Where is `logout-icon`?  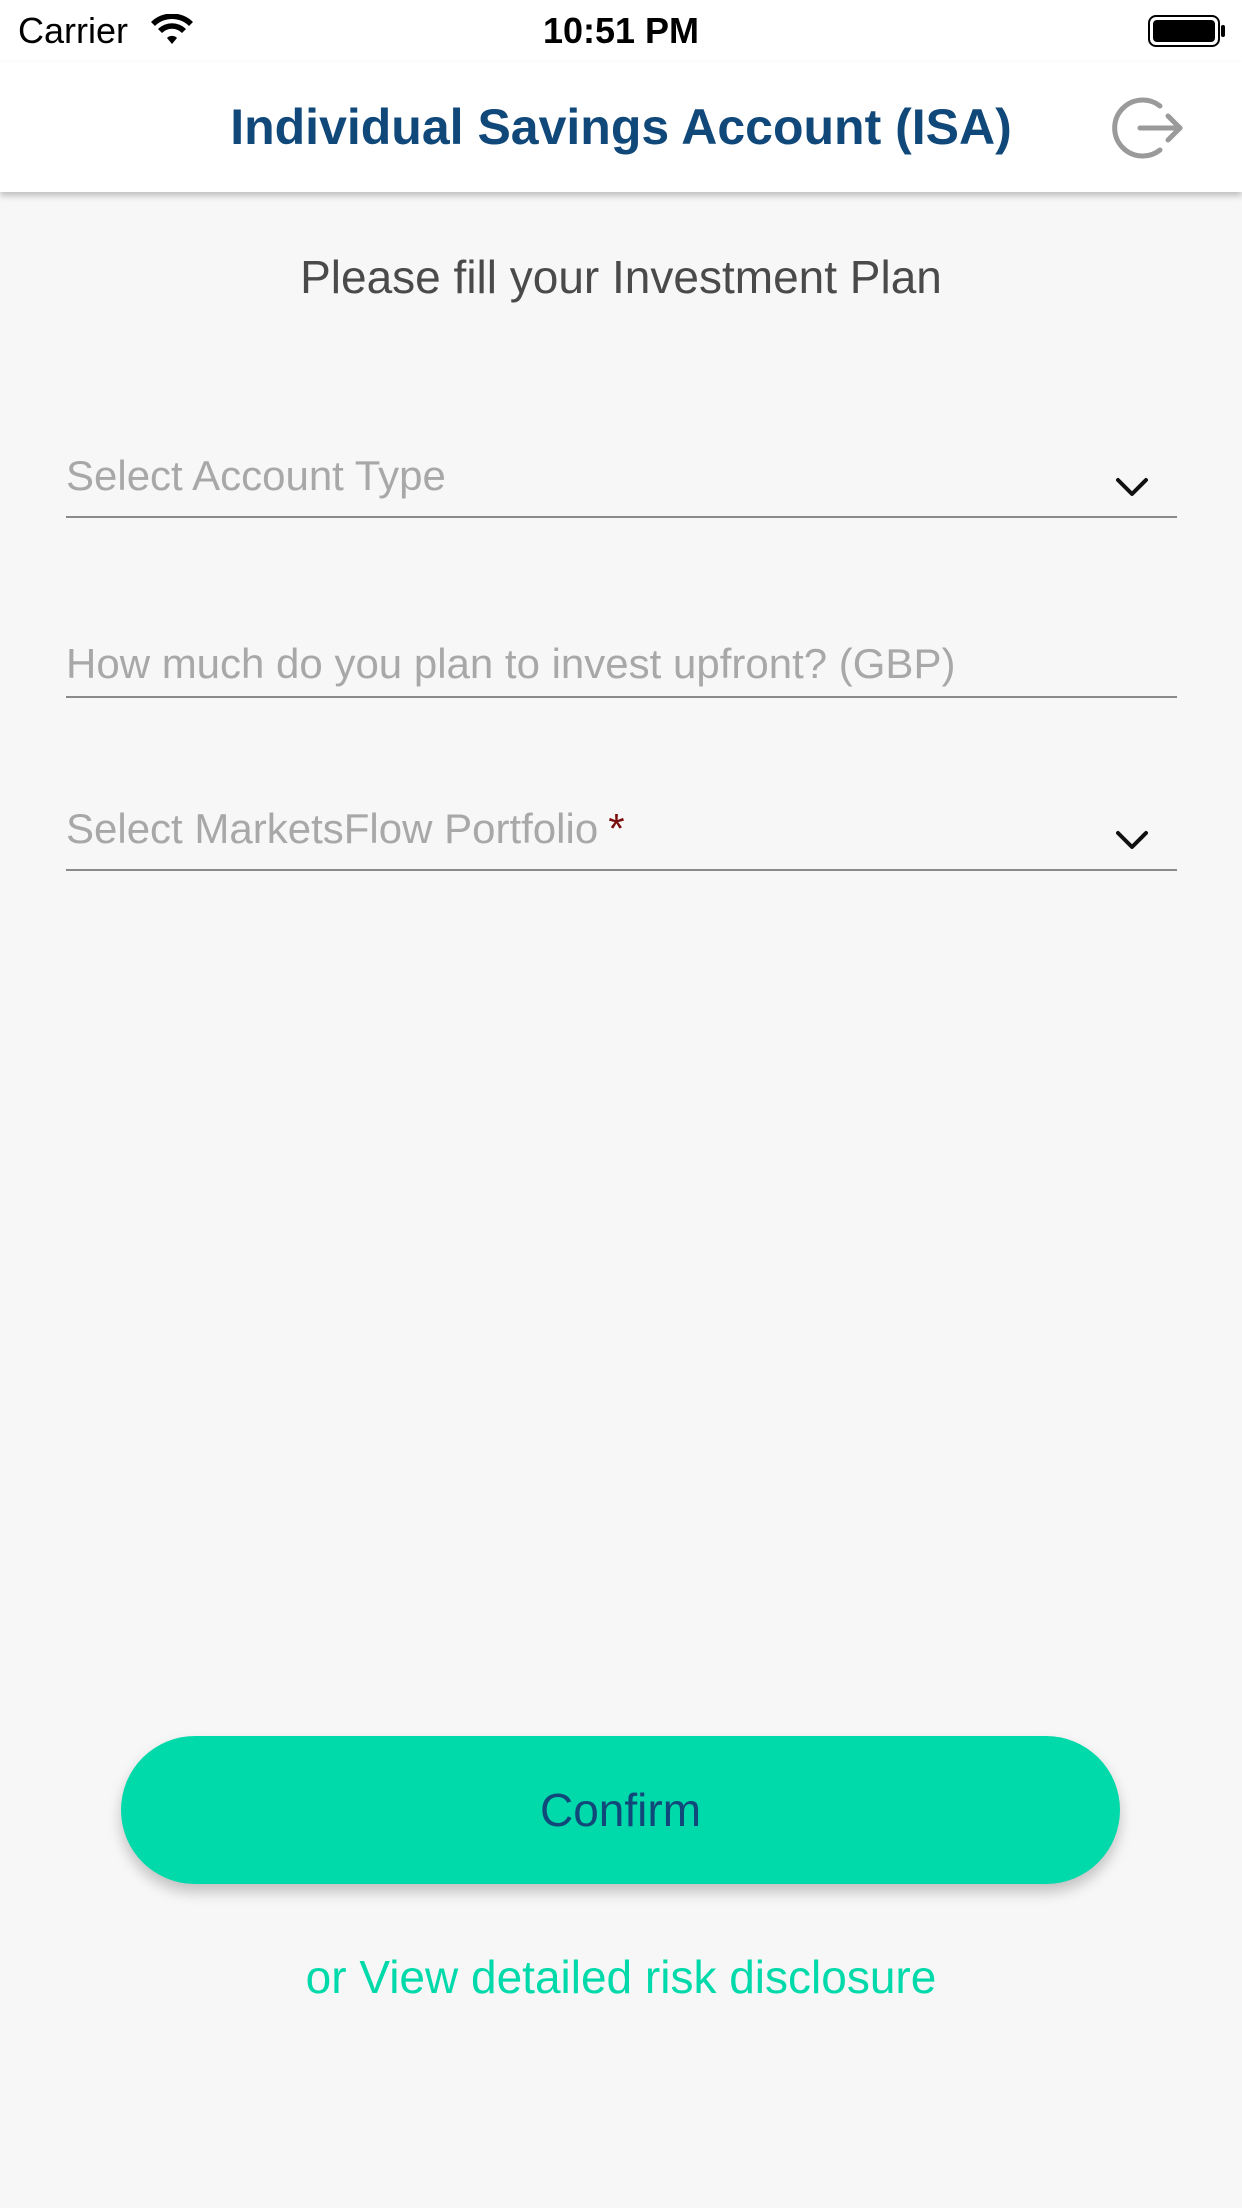 logout-icon is located at coordinates (1147, 128).